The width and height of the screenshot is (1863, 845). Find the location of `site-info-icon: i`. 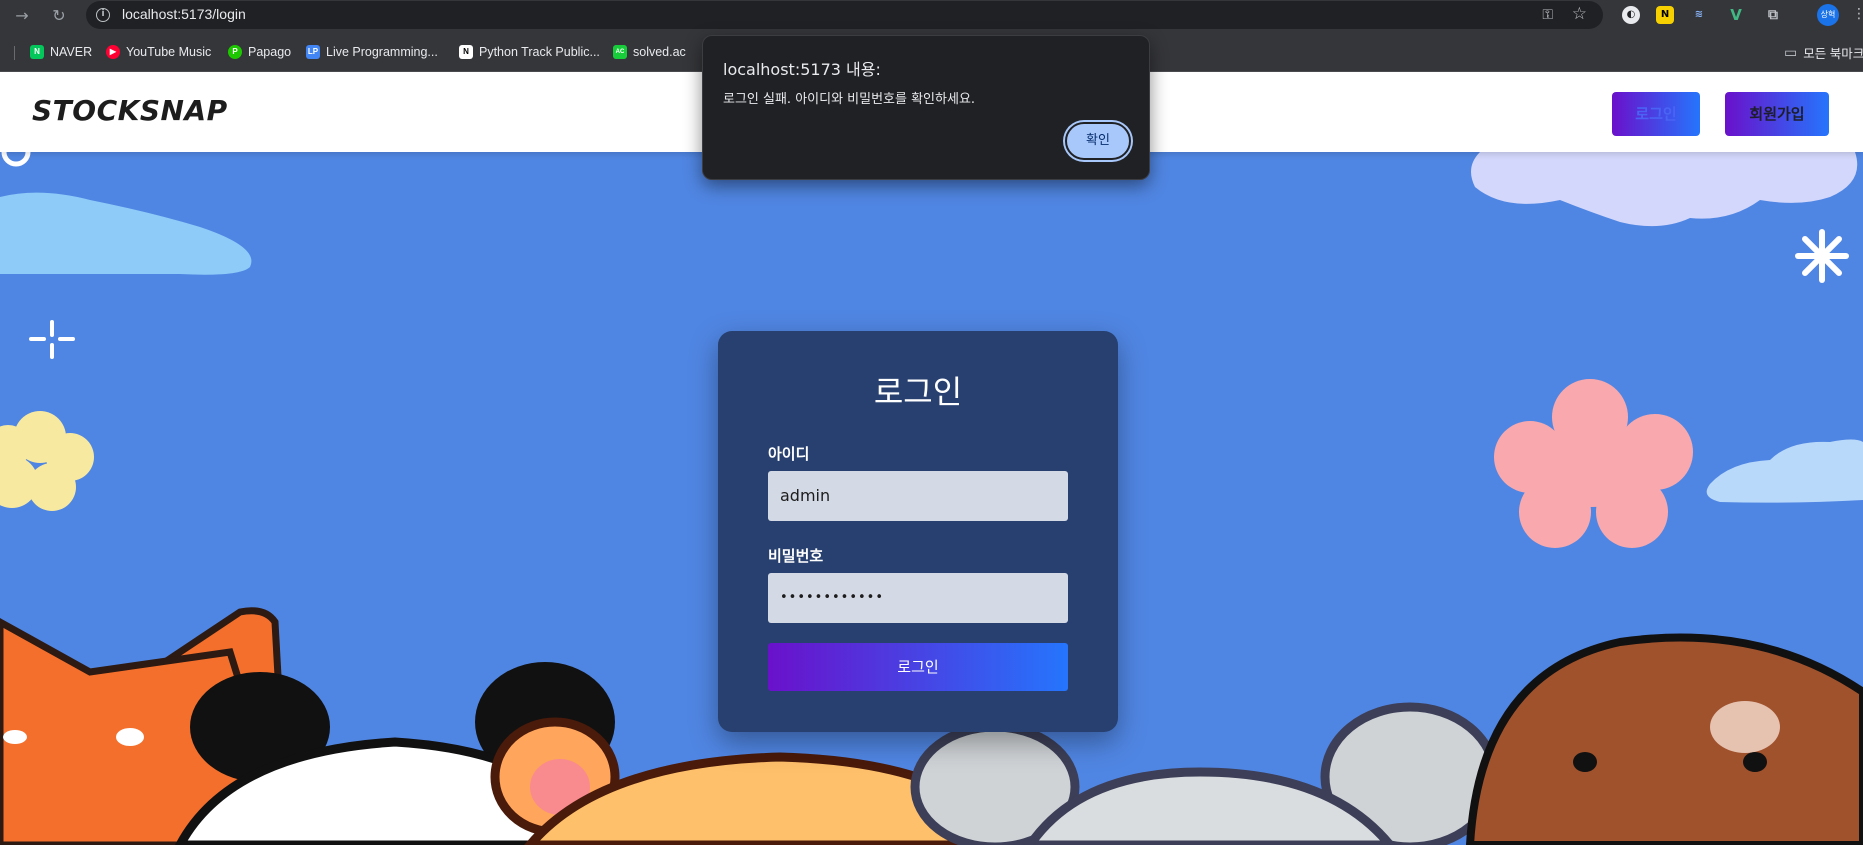

site-info-icon: i is located at coordinates (103, 15).